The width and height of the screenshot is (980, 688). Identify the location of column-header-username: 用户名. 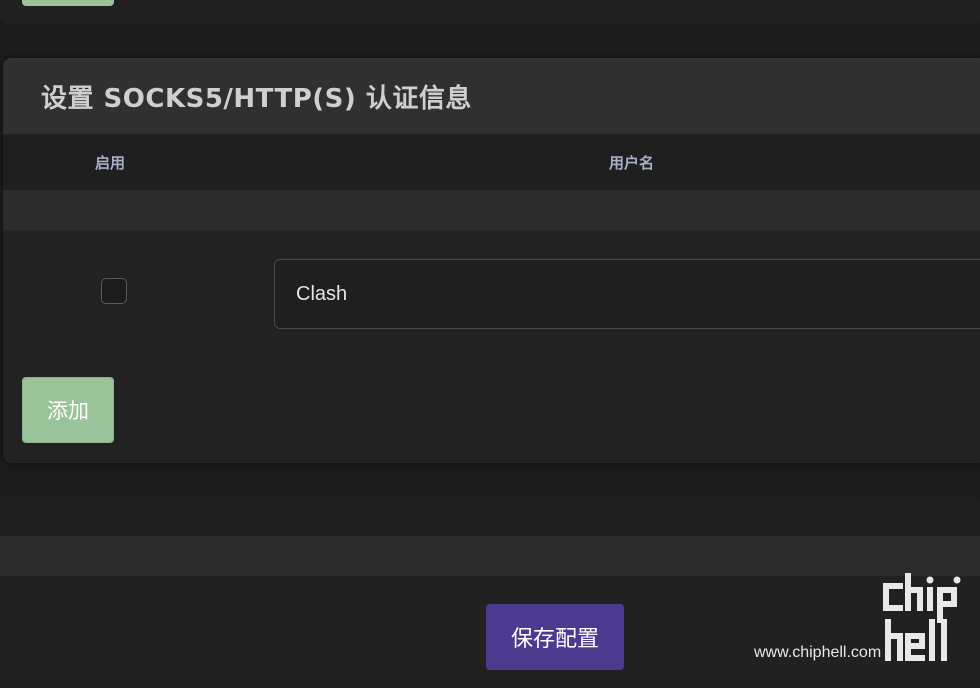
(632, 163).